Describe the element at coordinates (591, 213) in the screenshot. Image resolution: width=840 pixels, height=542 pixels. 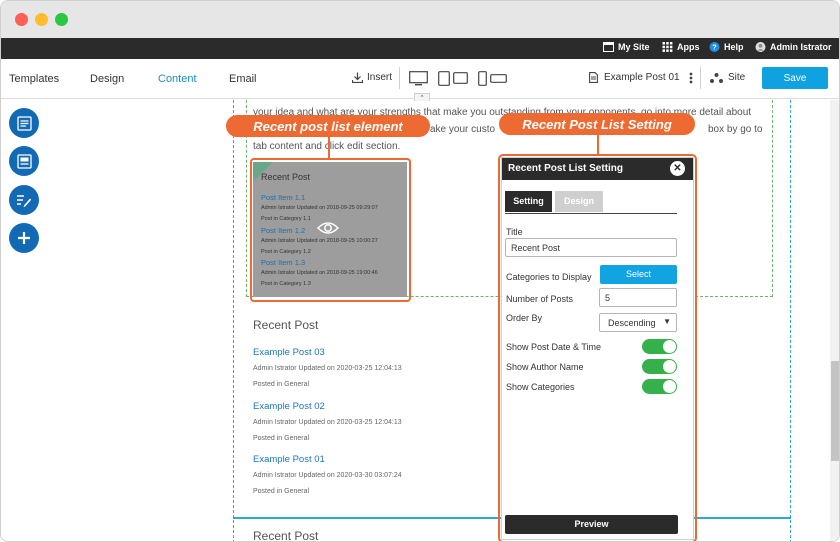
I see `panel-tab-underline` at that location.